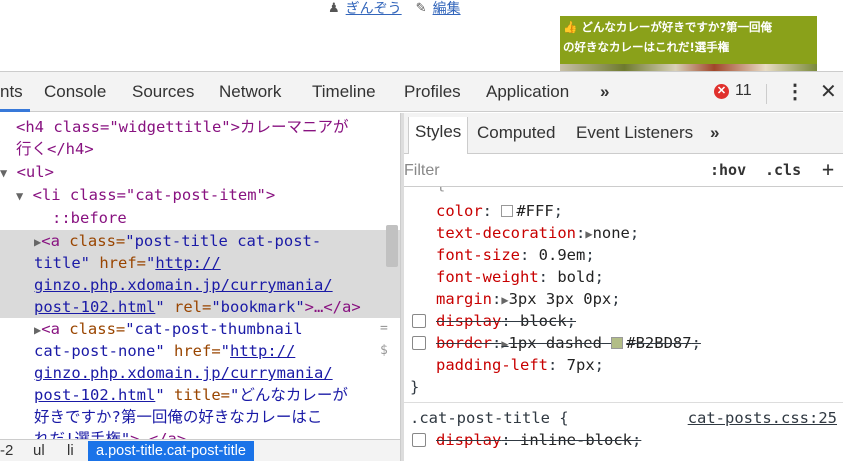 The width and height of the screenshot is (843, 461). Describe the element at coordinates (197, 395) in the screenshot. I see `attr-title: title=` at that location.